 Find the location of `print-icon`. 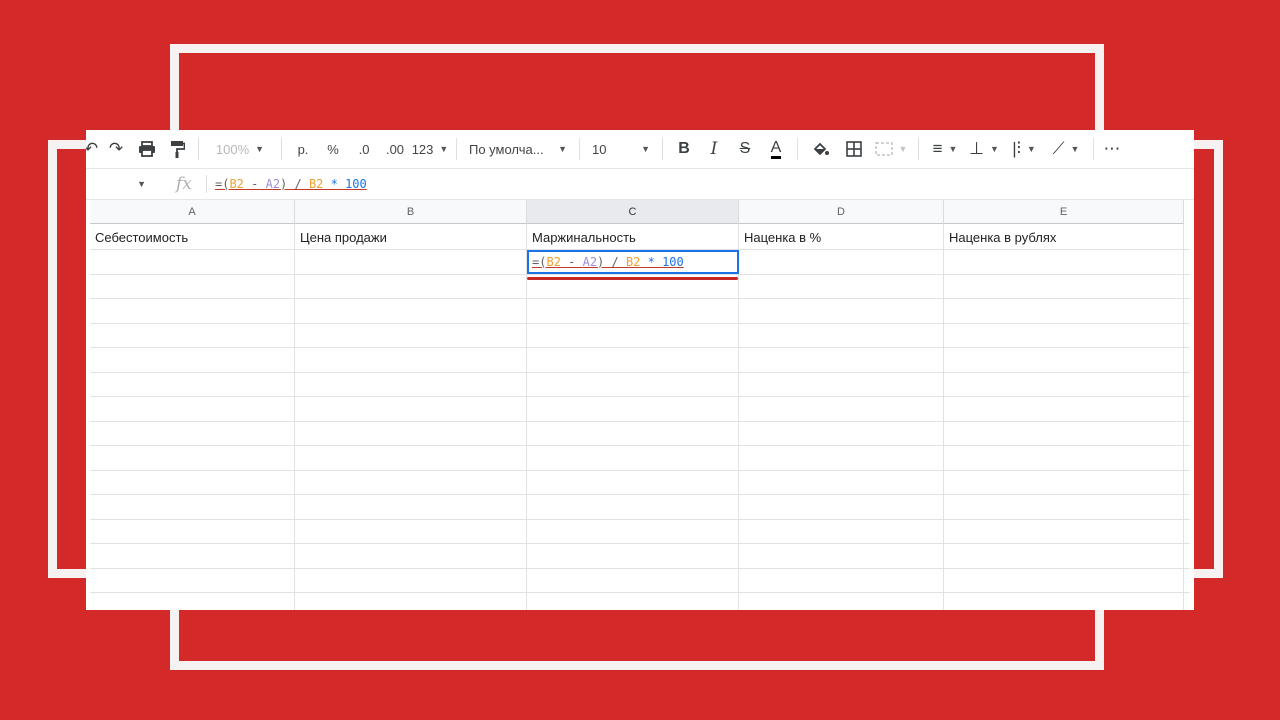

print-icon is located at coordinates (147, 149).